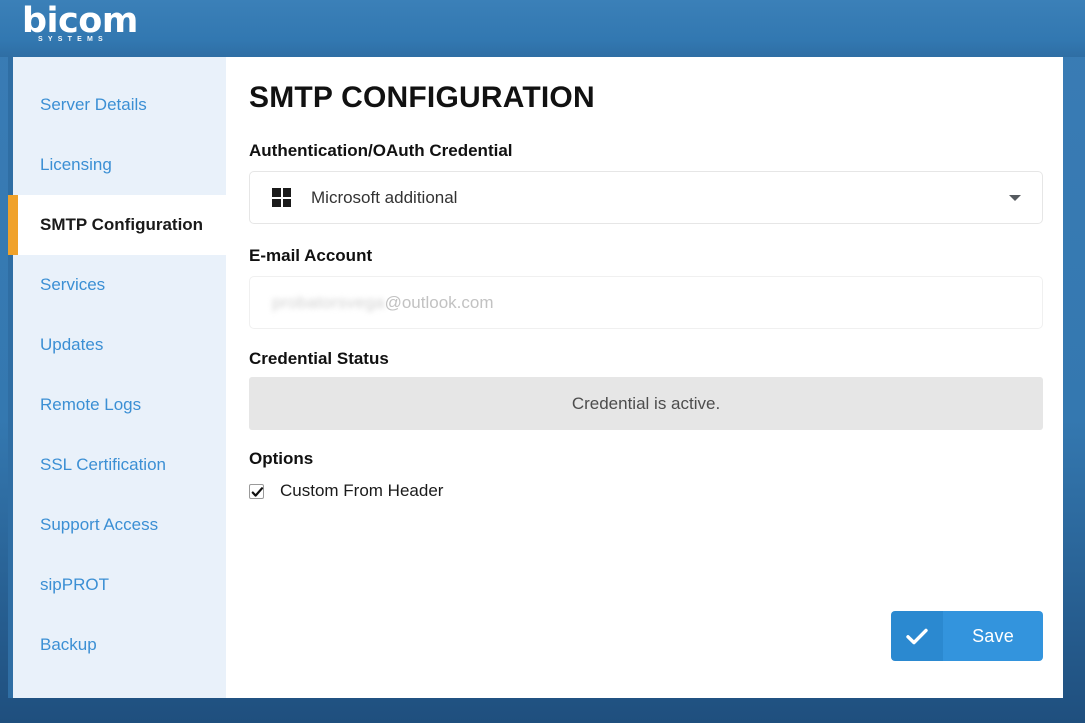  I want to click on sidebar-item-updates: Updates, so click(119, 345).